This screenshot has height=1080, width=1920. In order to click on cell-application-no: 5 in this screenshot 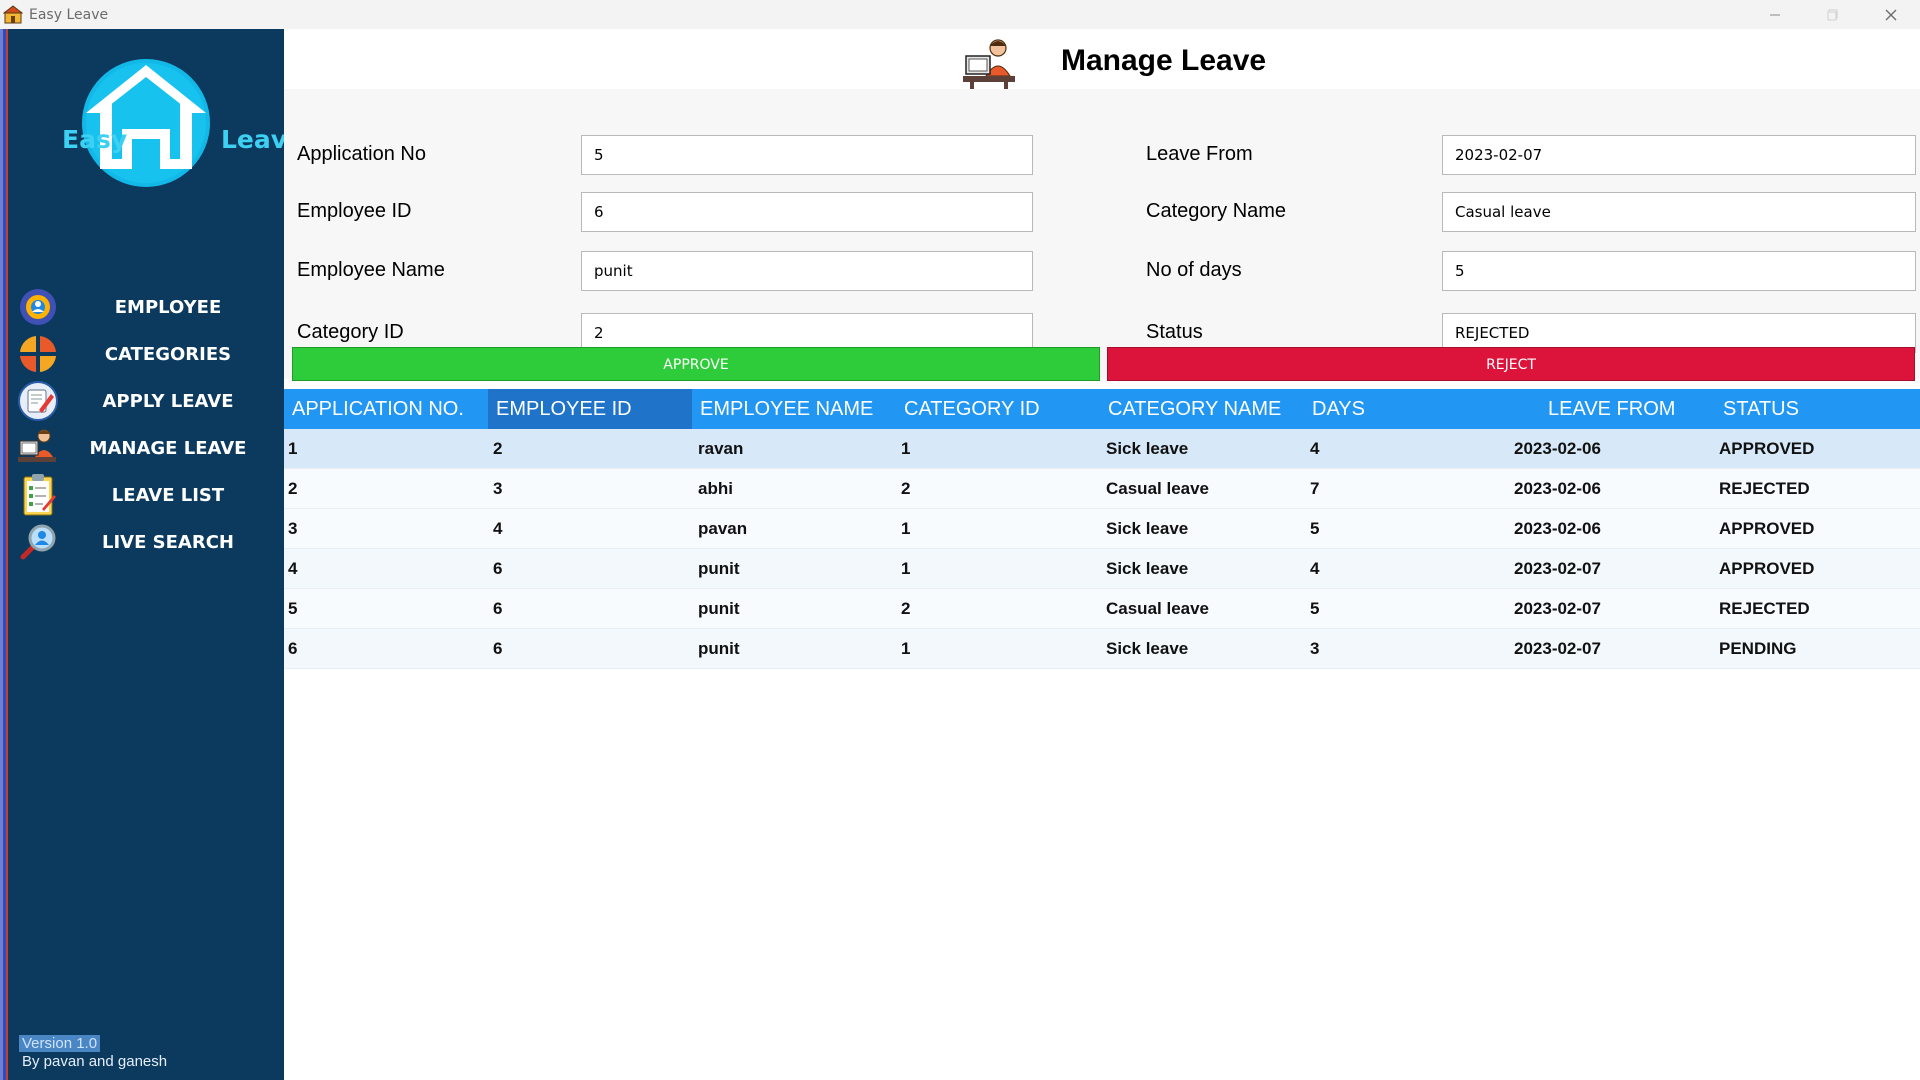, I will do `click(293, 608)`.